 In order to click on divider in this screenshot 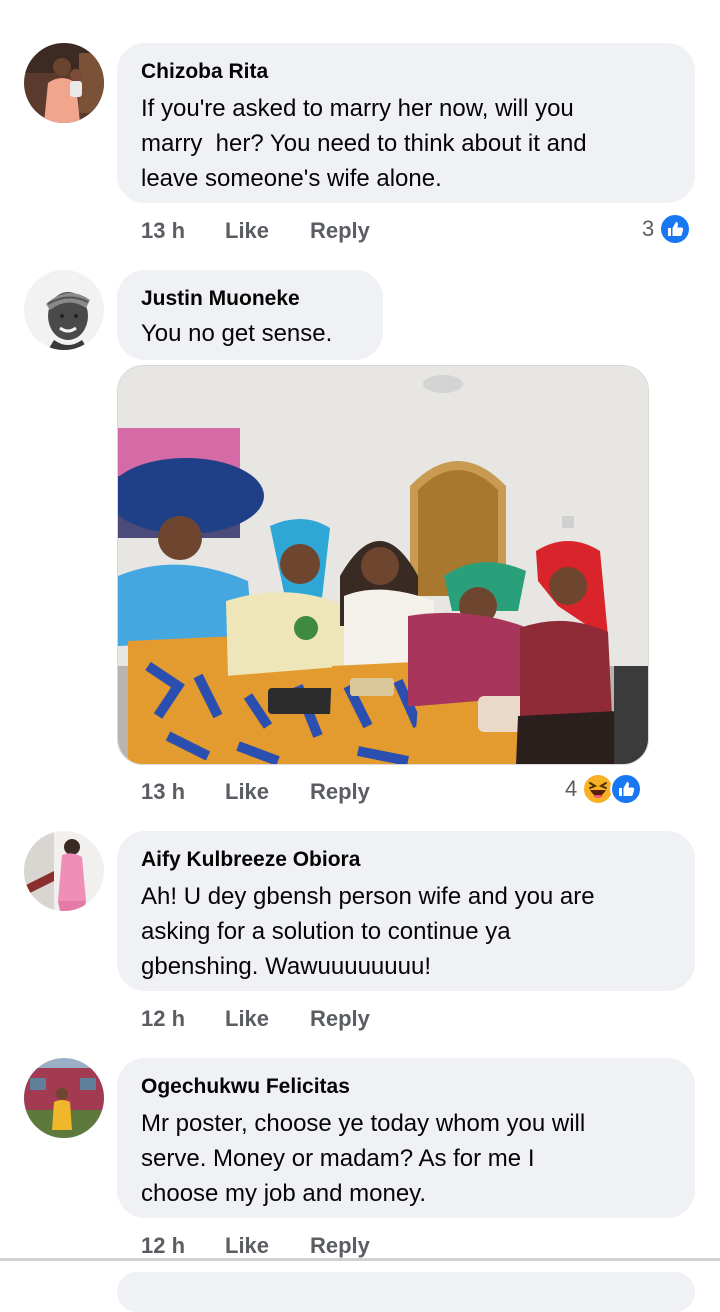, I will do `click(360, 1259)`.